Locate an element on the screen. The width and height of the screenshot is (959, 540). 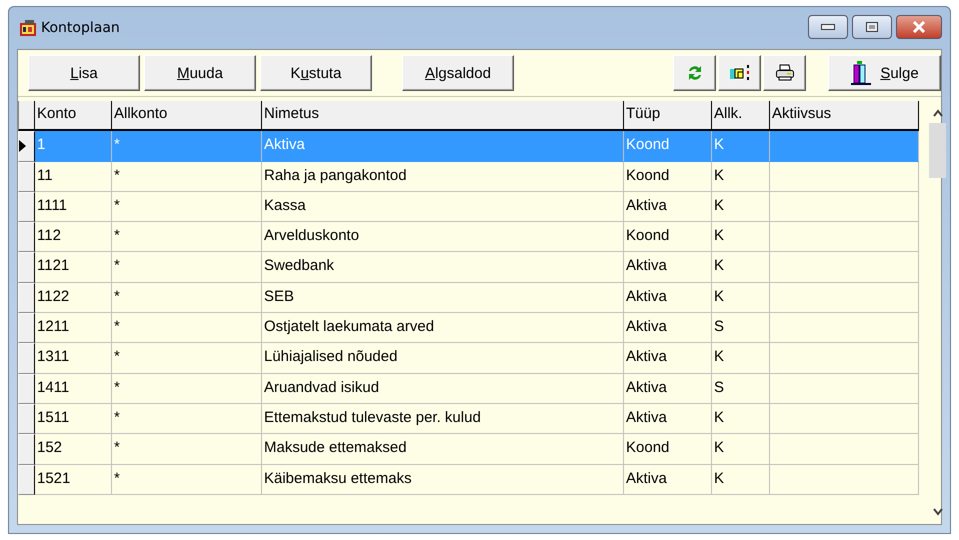
header-corner is located at coordinates (26, 116).